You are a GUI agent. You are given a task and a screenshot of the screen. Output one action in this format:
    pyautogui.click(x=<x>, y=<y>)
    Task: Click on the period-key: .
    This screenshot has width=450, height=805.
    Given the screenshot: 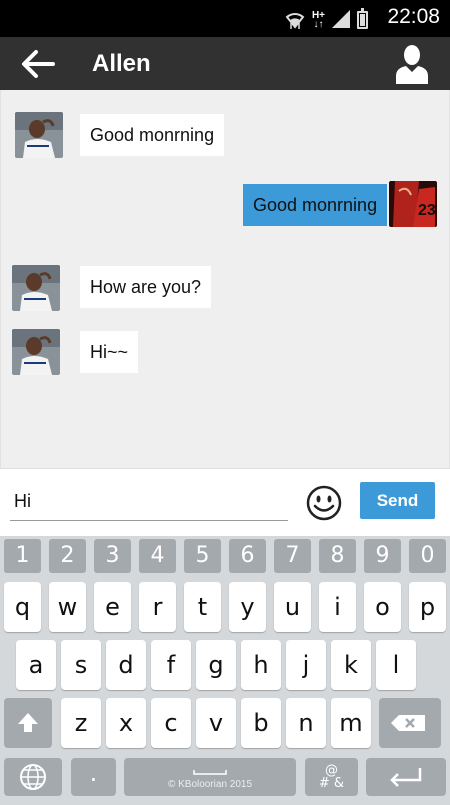 What is the action you would take?
    pyautogui.click(x=93, y=777)
    